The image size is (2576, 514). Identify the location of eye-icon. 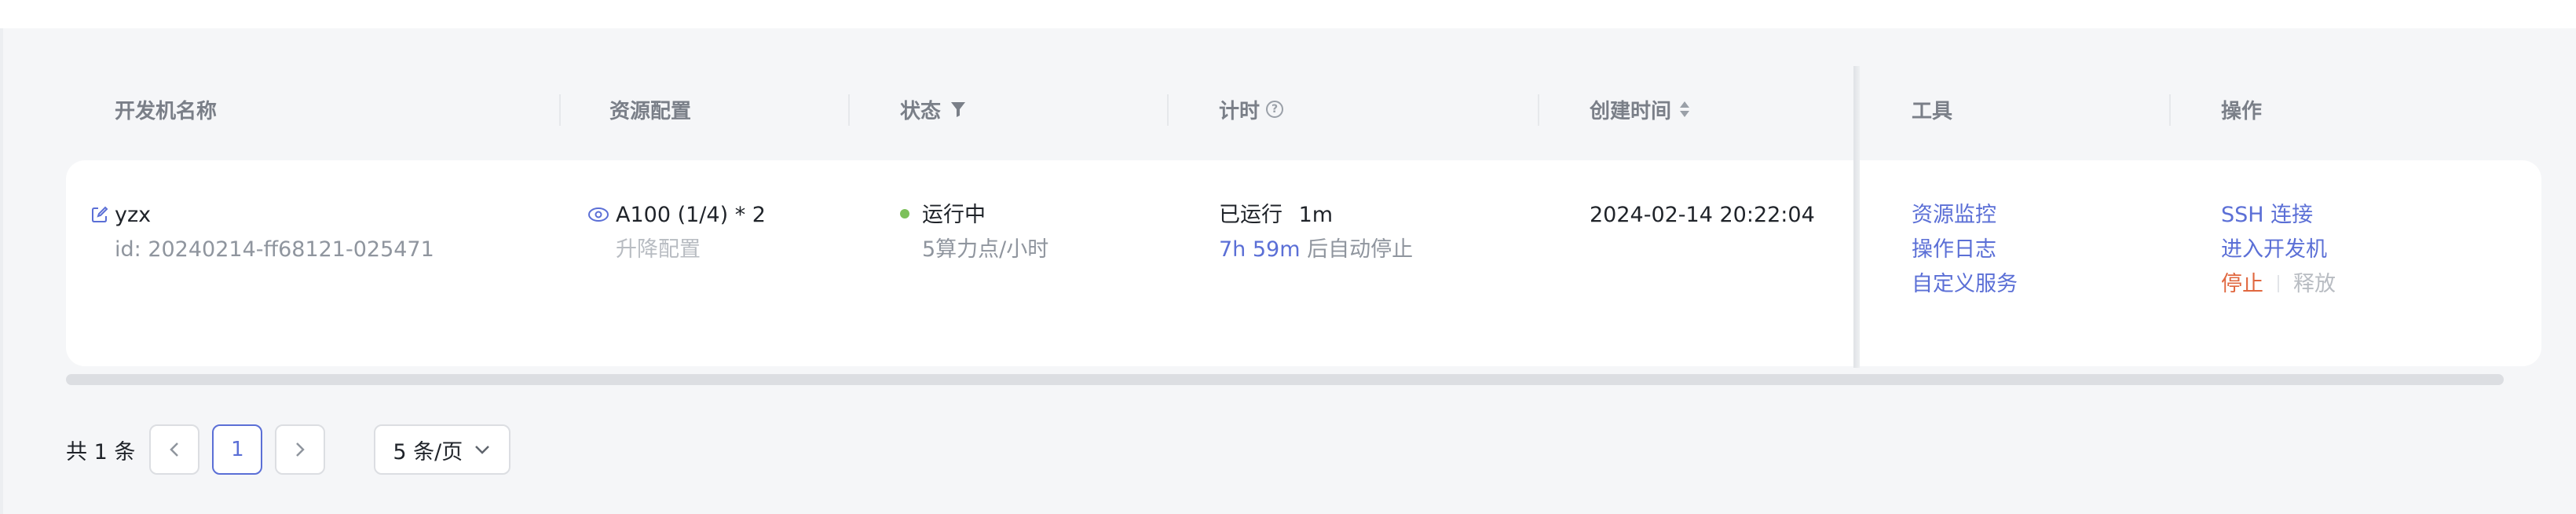
(598, 214).